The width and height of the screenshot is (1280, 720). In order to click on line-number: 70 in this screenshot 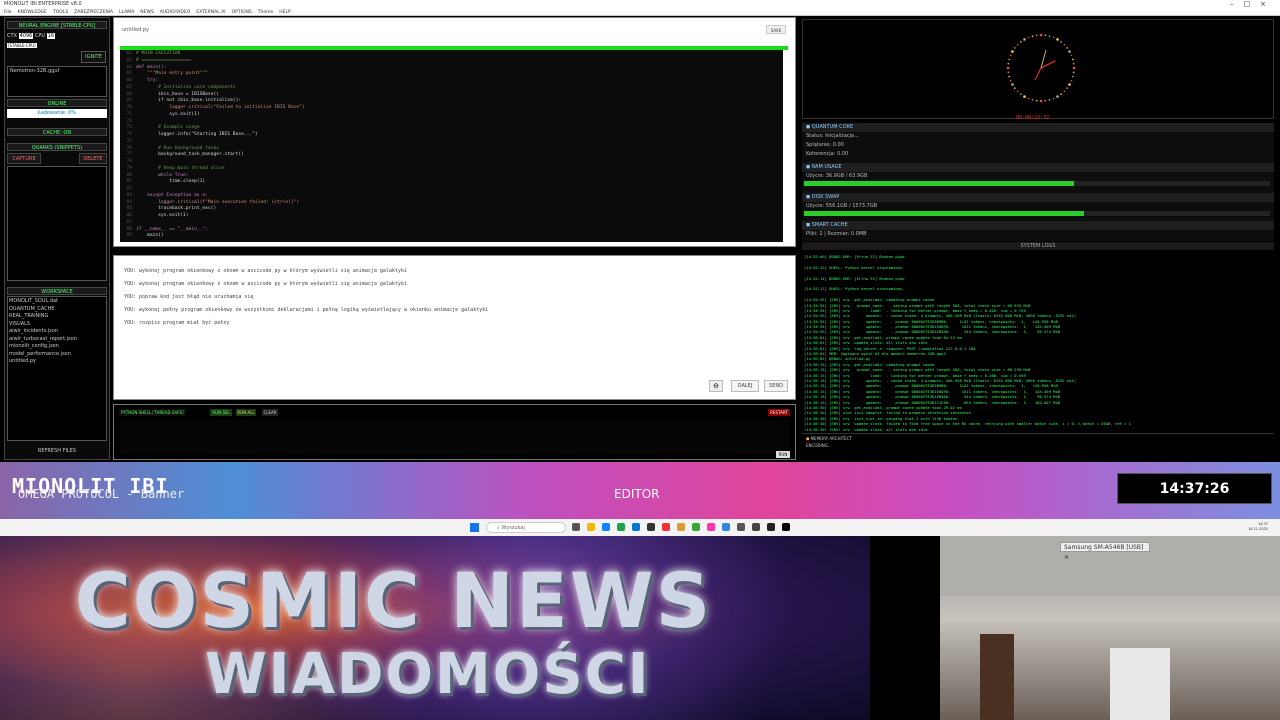, I will do `click(129, 107)`.